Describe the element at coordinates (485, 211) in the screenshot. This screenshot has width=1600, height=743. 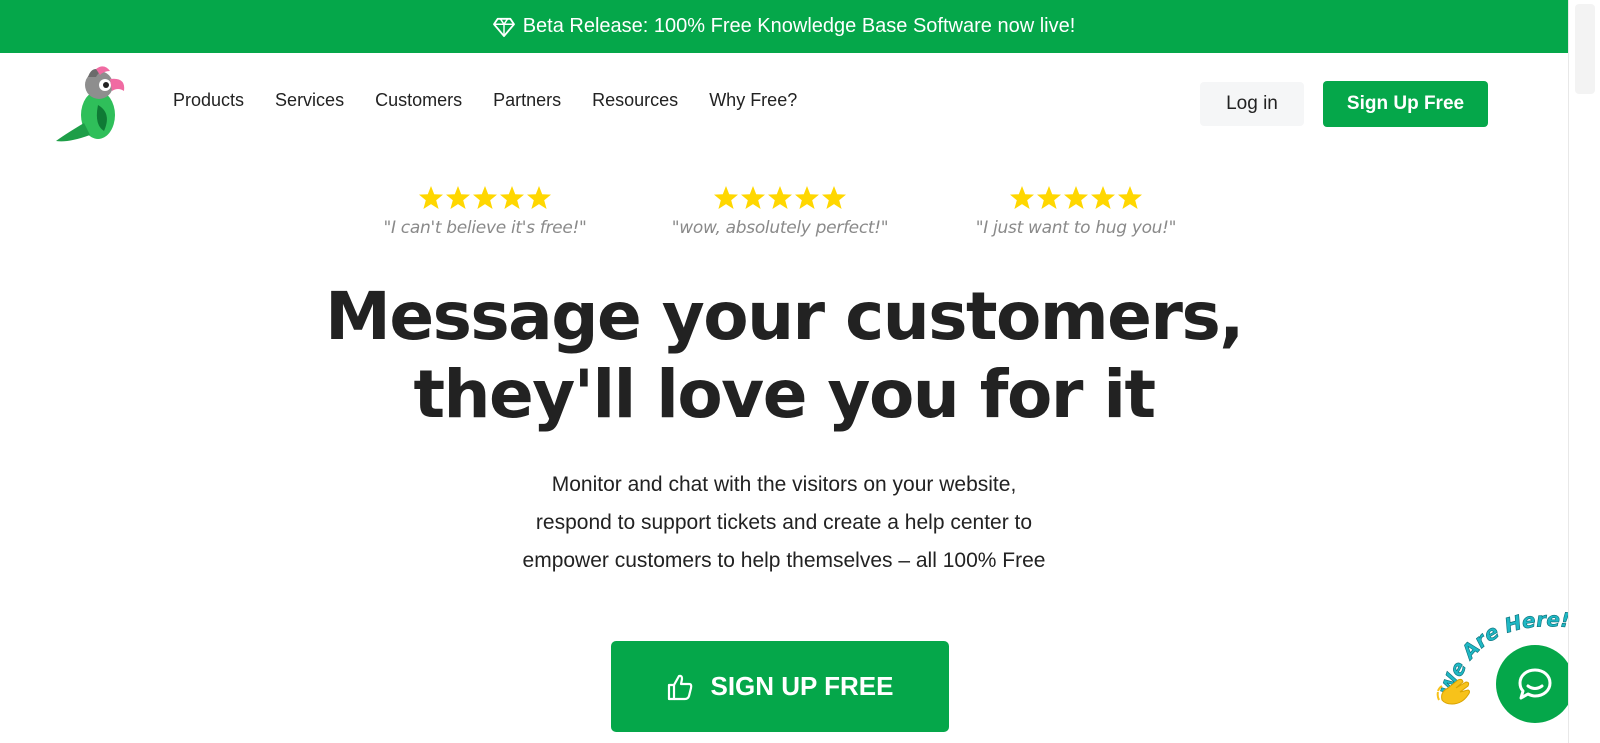
I see `review-item: "I can't believe it's free!"` at that location.